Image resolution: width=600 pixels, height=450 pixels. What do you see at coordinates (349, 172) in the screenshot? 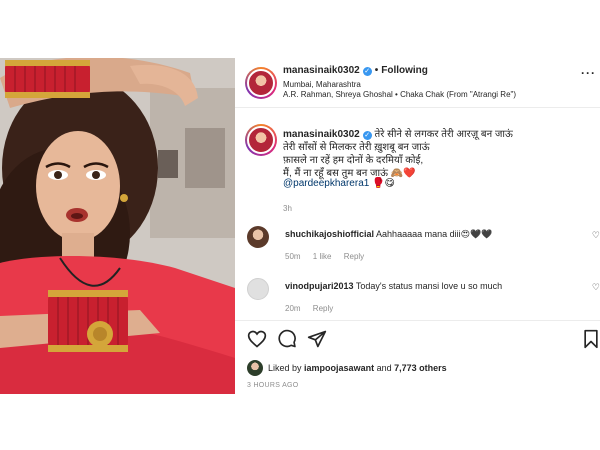
I see `caption-line-4: मैं, मैं ना रहूँ बस तुम बन जाऊं 🙈❤️` at bounding box center [349, 172].